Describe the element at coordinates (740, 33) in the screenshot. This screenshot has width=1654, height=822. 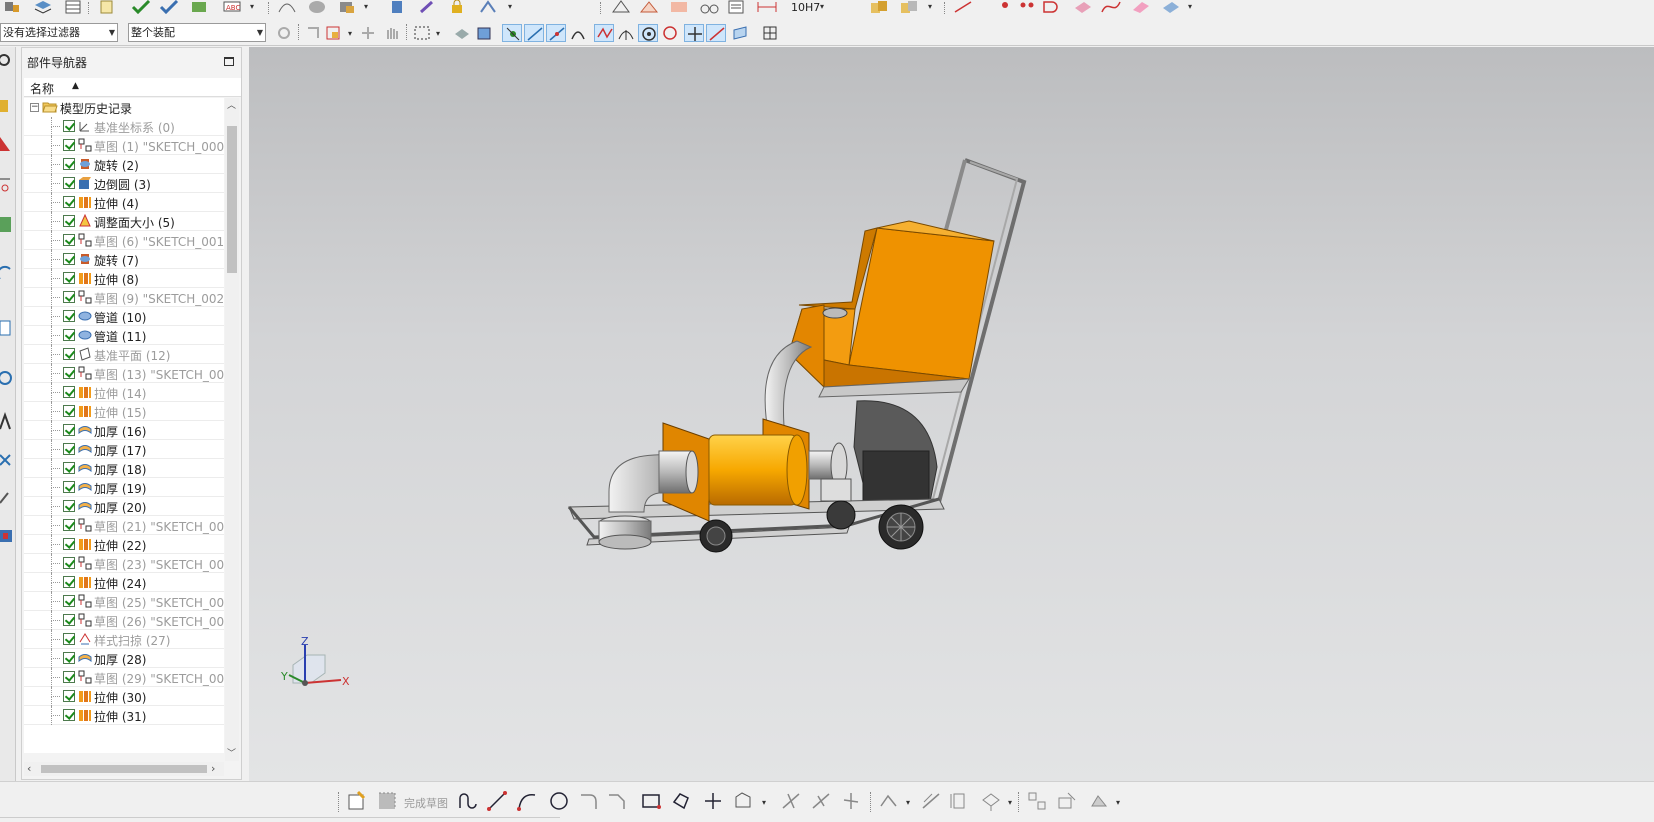
I see `bounded-grid-icon` at that location.